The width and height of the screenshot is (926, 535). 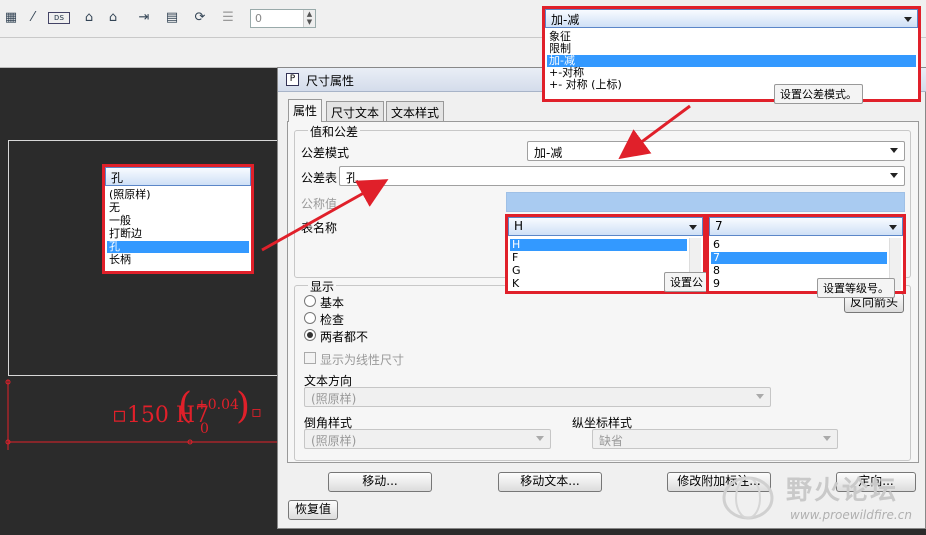 What do you see at coordinates (565, 20) in the screenshot?
I see `tol-mode-dropdown-selected: 加-减` at bounding box center [565, 20].